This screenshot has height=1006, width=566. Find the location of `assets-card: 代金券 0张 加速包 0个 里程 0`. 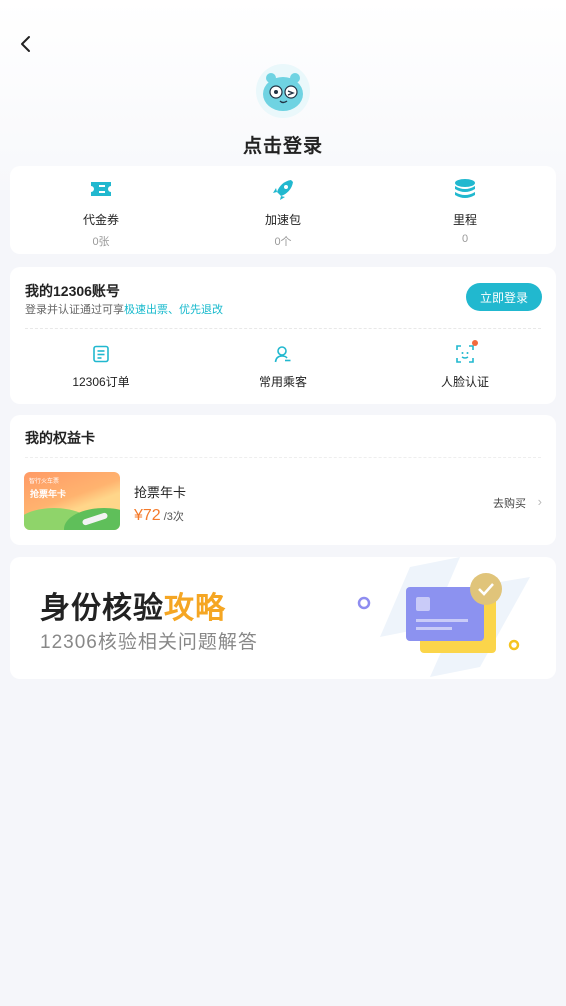

assets-card: 代金券 0张 加速包 0个 里程 0 is located at coordinates (283, 210).